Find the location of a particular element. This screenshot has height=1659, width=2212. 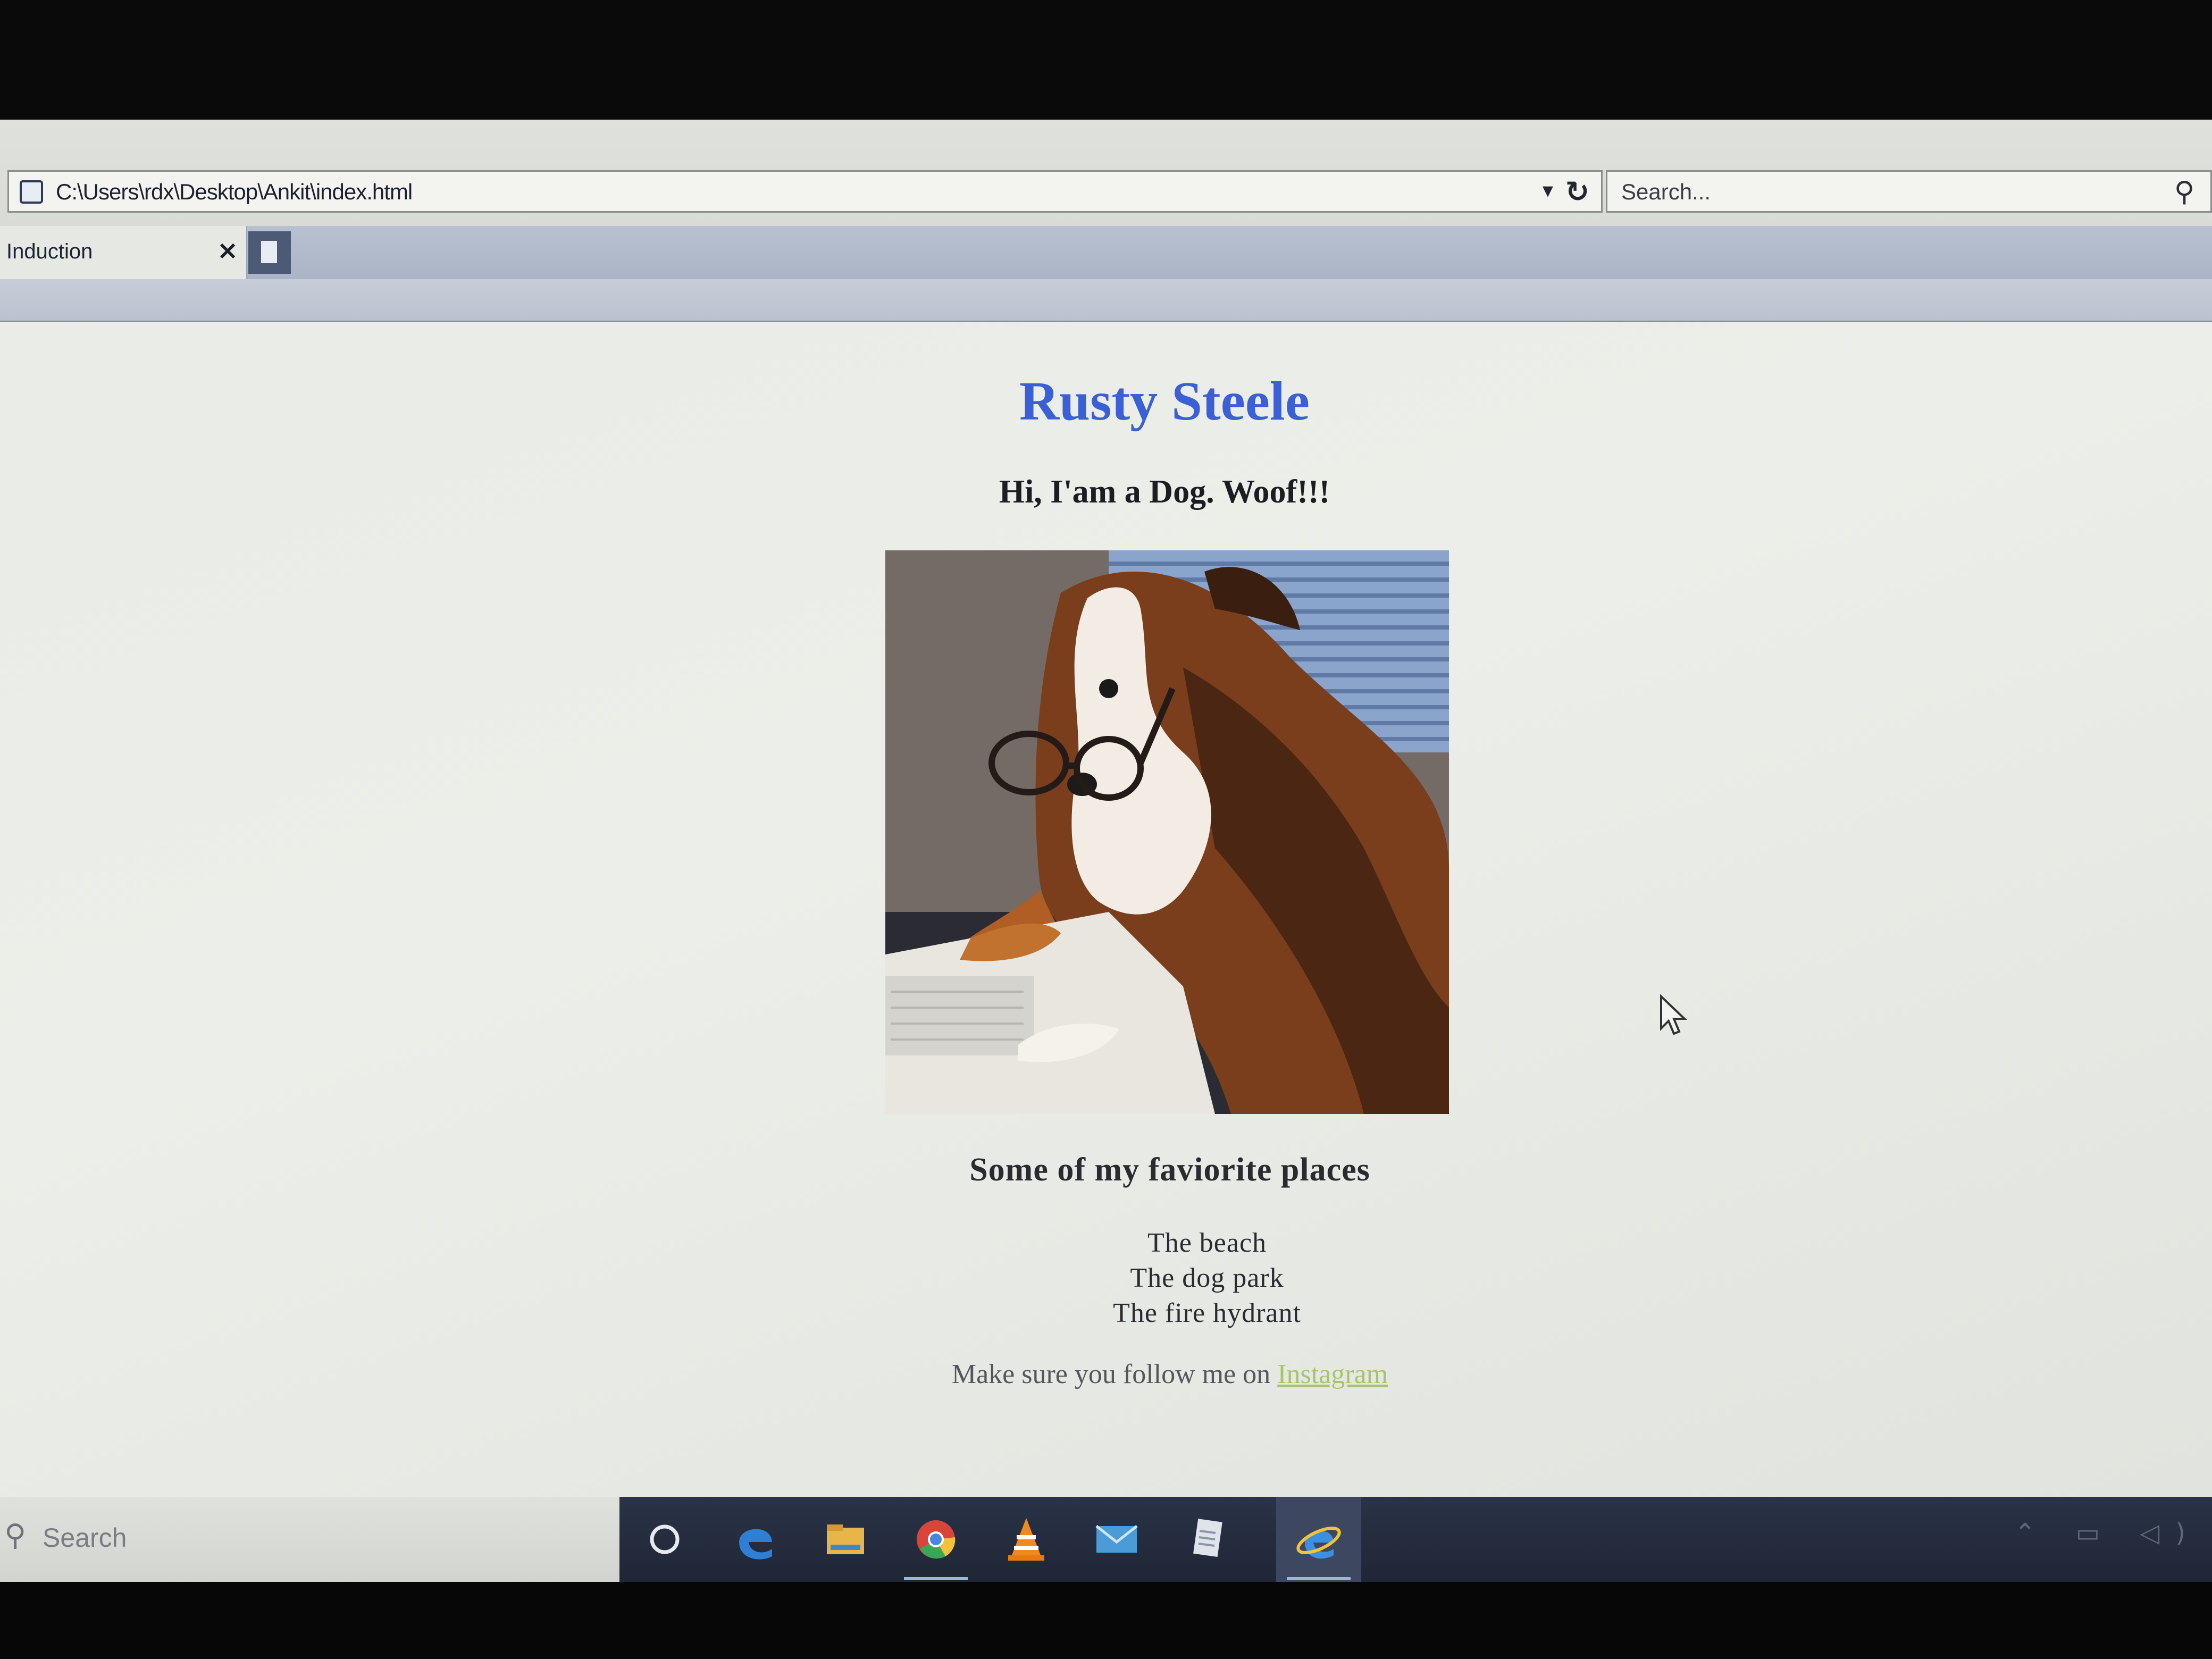

list-item: The fire hydrant is located at coordinates (1207, 1313).